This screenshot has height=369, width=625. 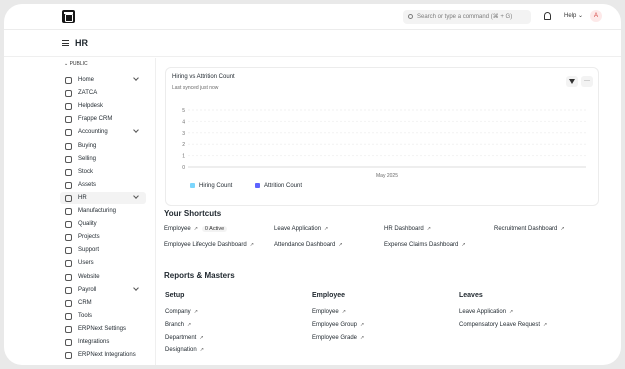 I want to click on report-link-leave-application: Leave Application ↗, so click(x=486, y=312).